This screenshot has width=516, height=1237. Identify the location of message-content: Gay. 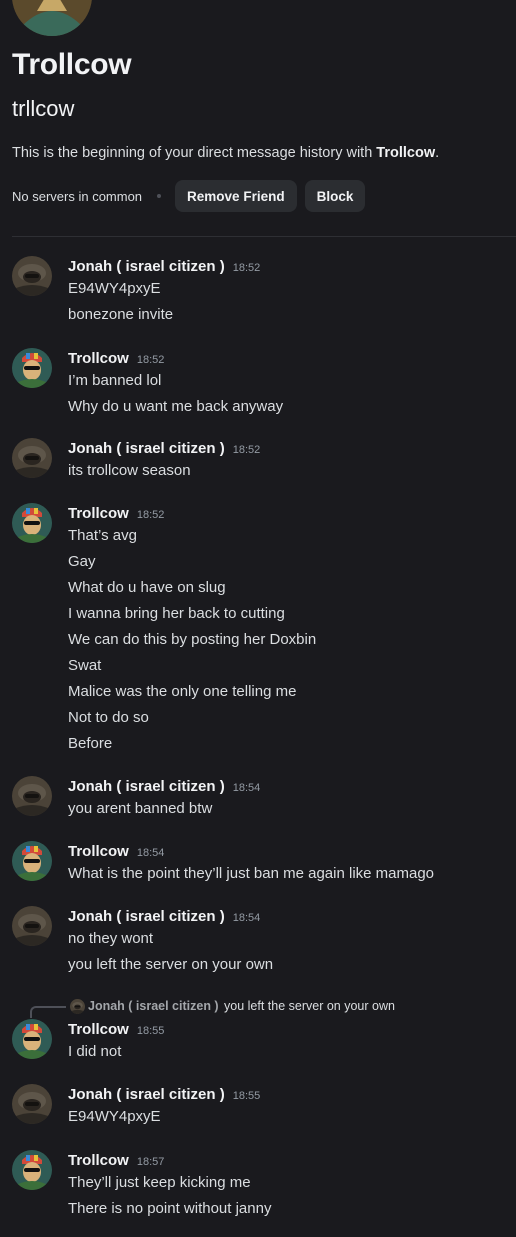
(82, 561).